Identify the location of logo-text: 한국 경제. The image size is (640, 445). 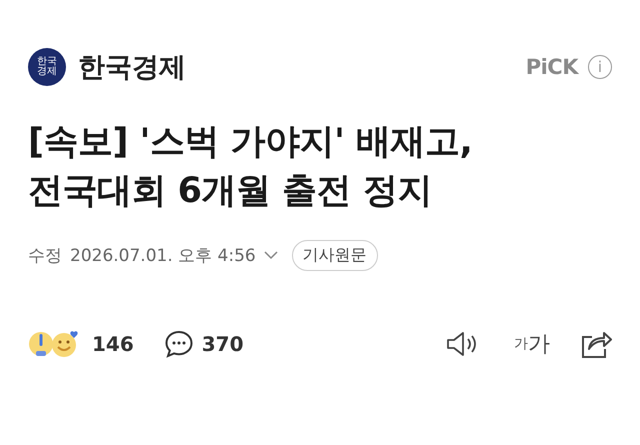
(47, 67).